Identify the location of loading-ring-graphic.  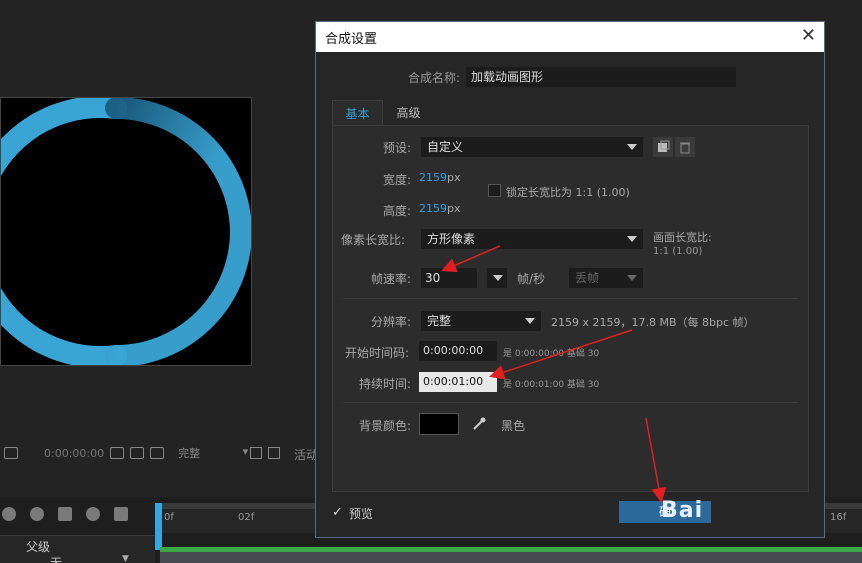
(126, 231).